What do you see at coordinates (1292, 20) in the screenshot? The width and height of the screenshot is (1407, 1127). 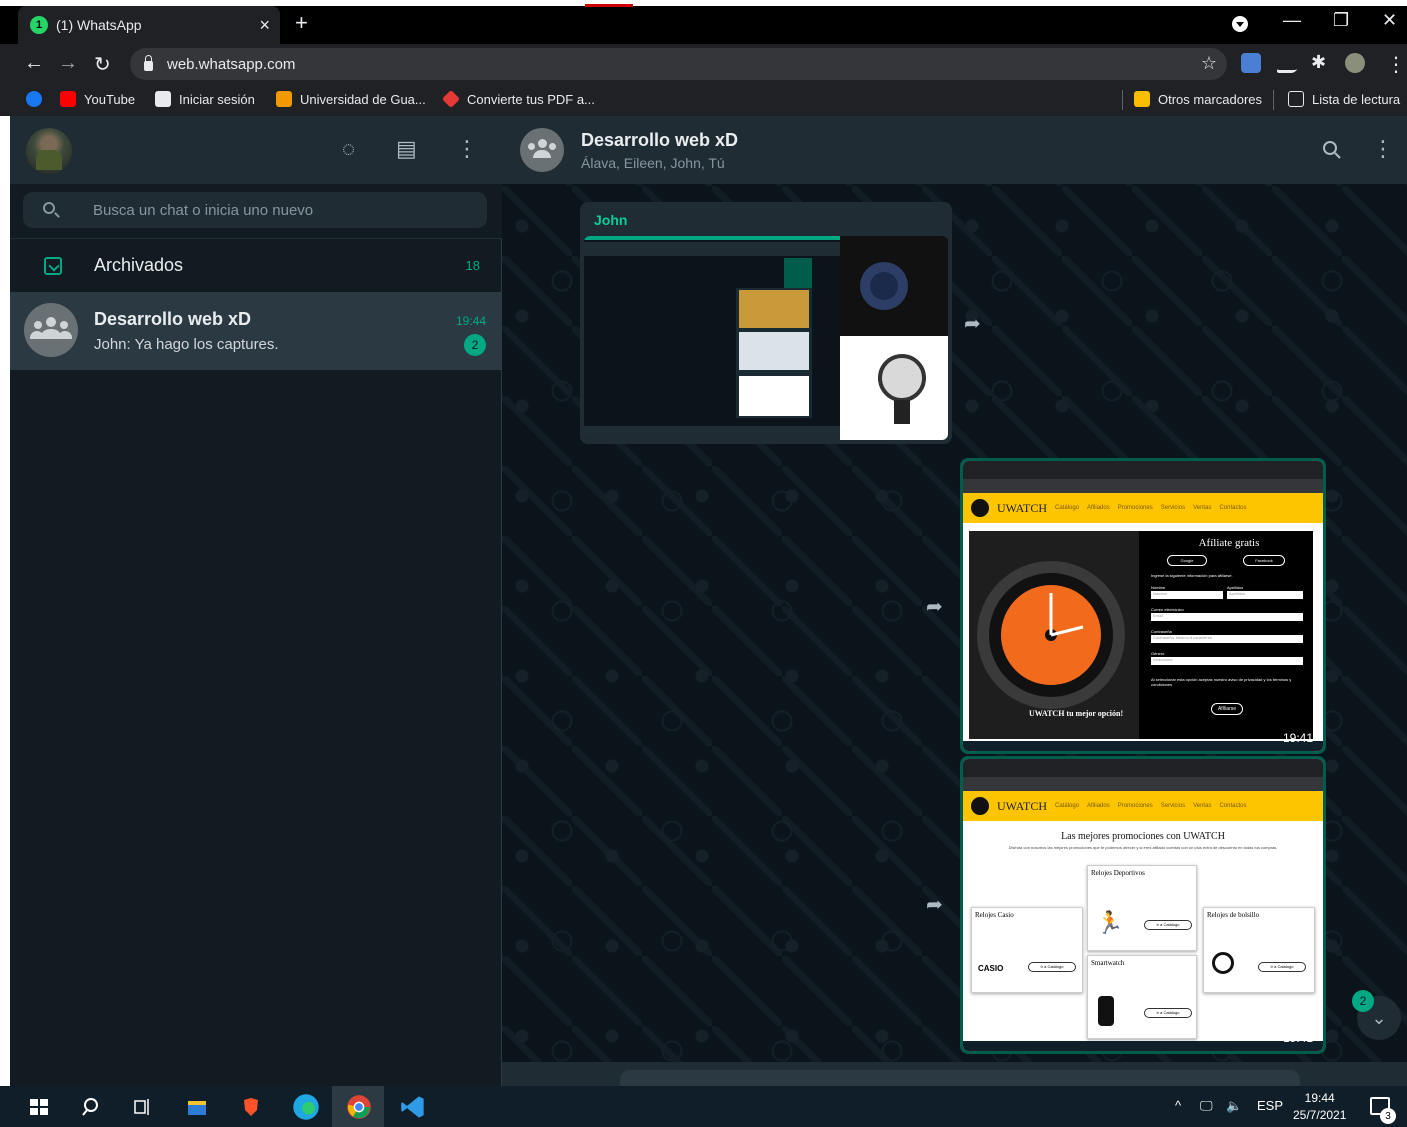 I see `minimize-icon: —` at bounding box center [1292, 20].